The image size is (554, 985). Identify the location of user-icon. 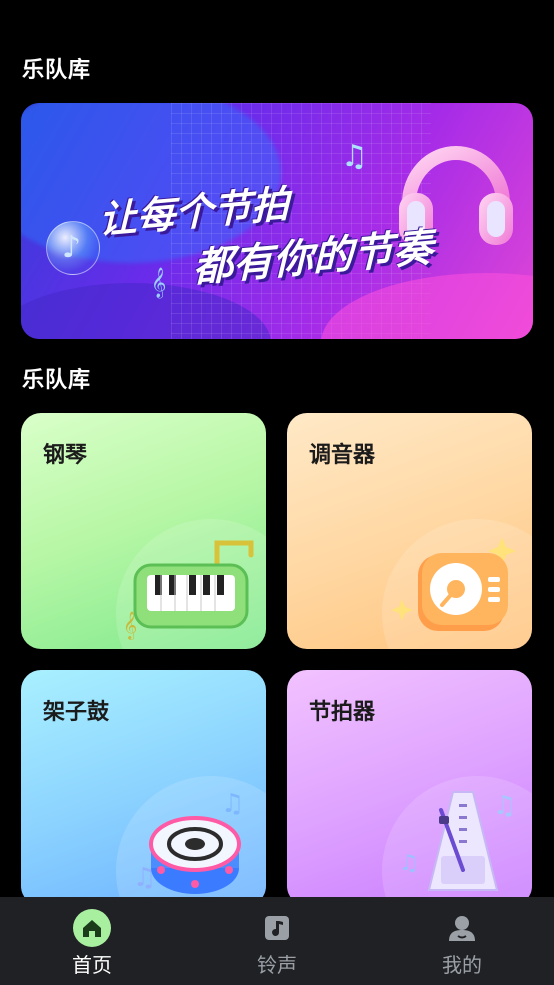
(462, 928).